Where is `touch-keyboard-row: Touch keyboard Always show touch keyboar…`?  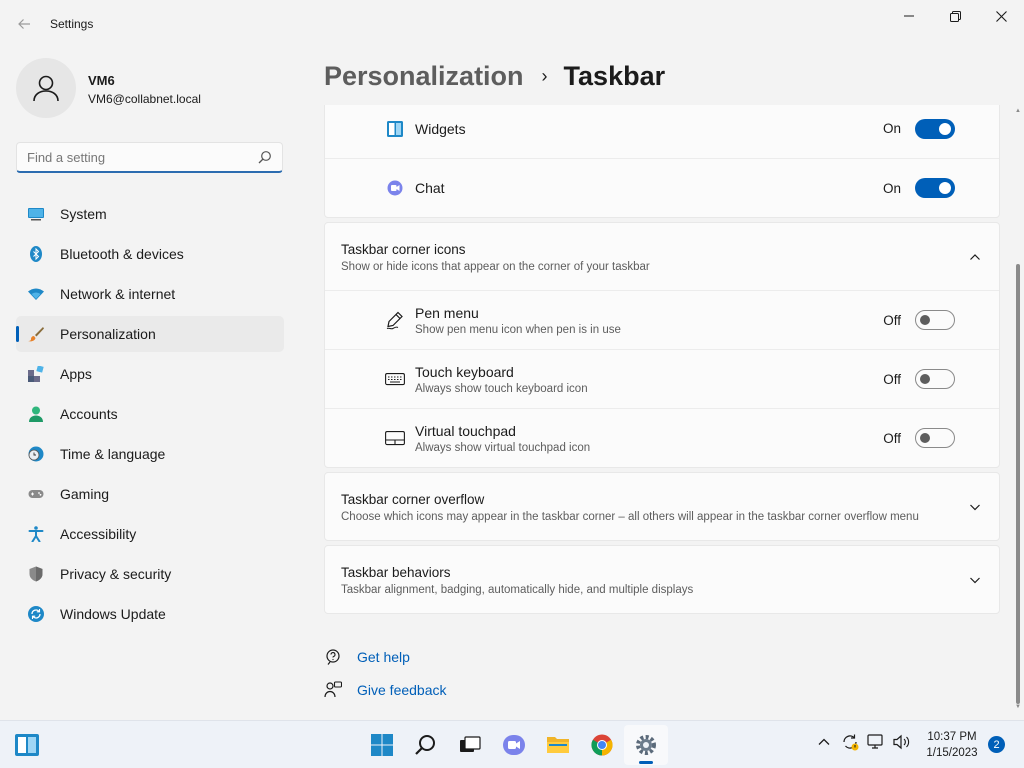
touch-keyboard-row: Touch keyboard Always show touch keyboar… is located at coordinates (662, 378).